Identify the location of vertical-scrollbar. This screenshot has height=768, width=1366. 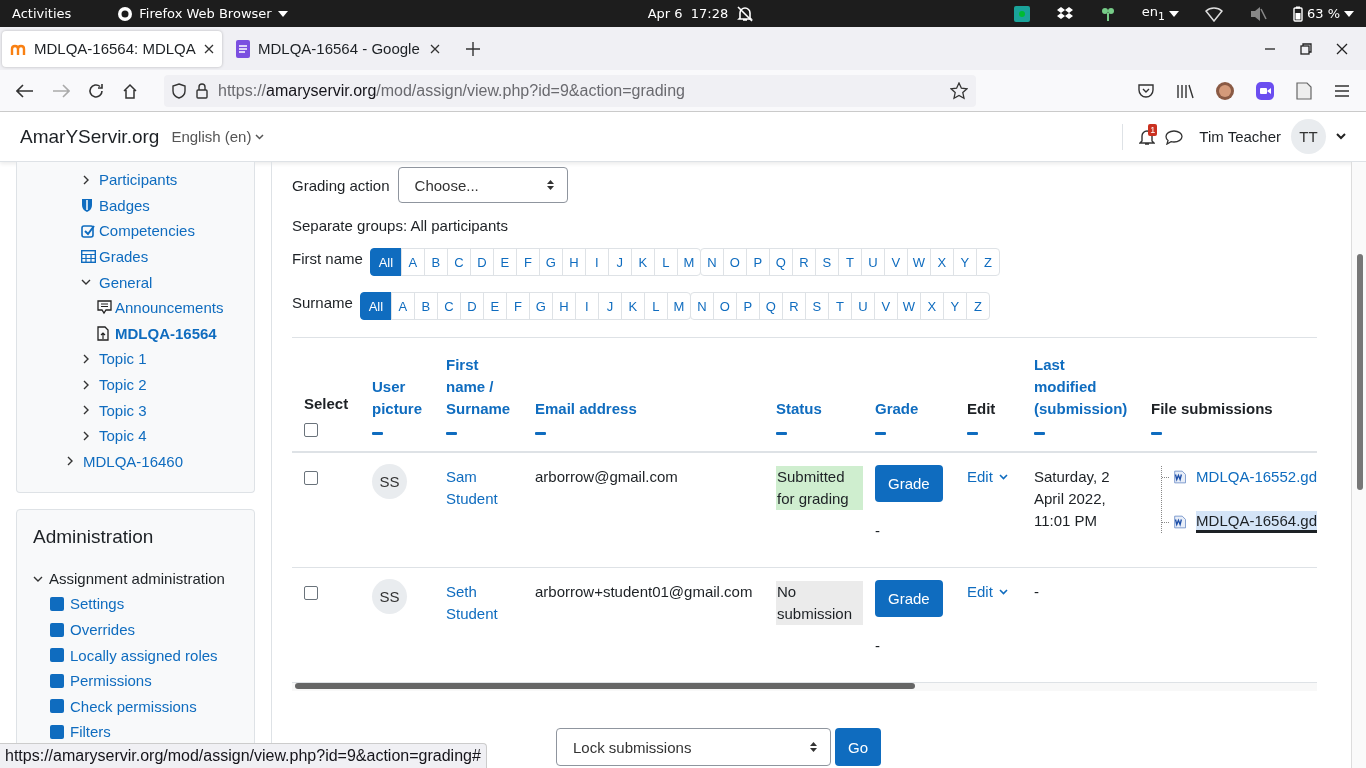
(1360, 372).